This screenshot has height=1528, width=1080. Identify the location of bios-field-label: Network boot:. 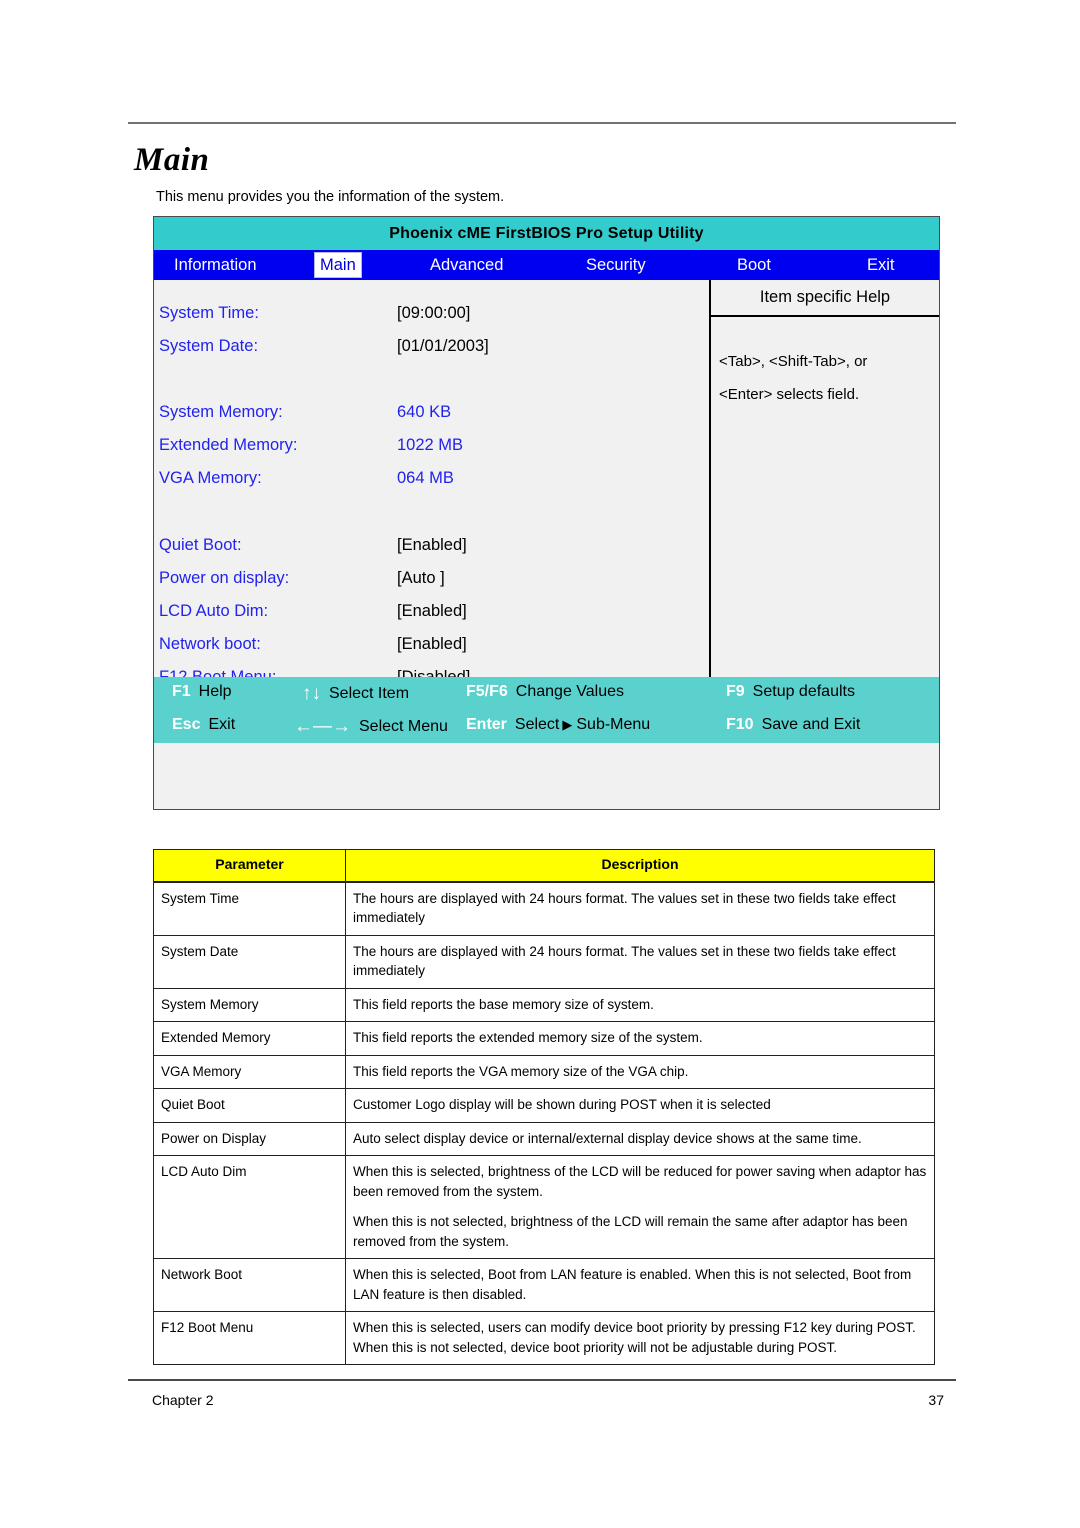
(210, 644).